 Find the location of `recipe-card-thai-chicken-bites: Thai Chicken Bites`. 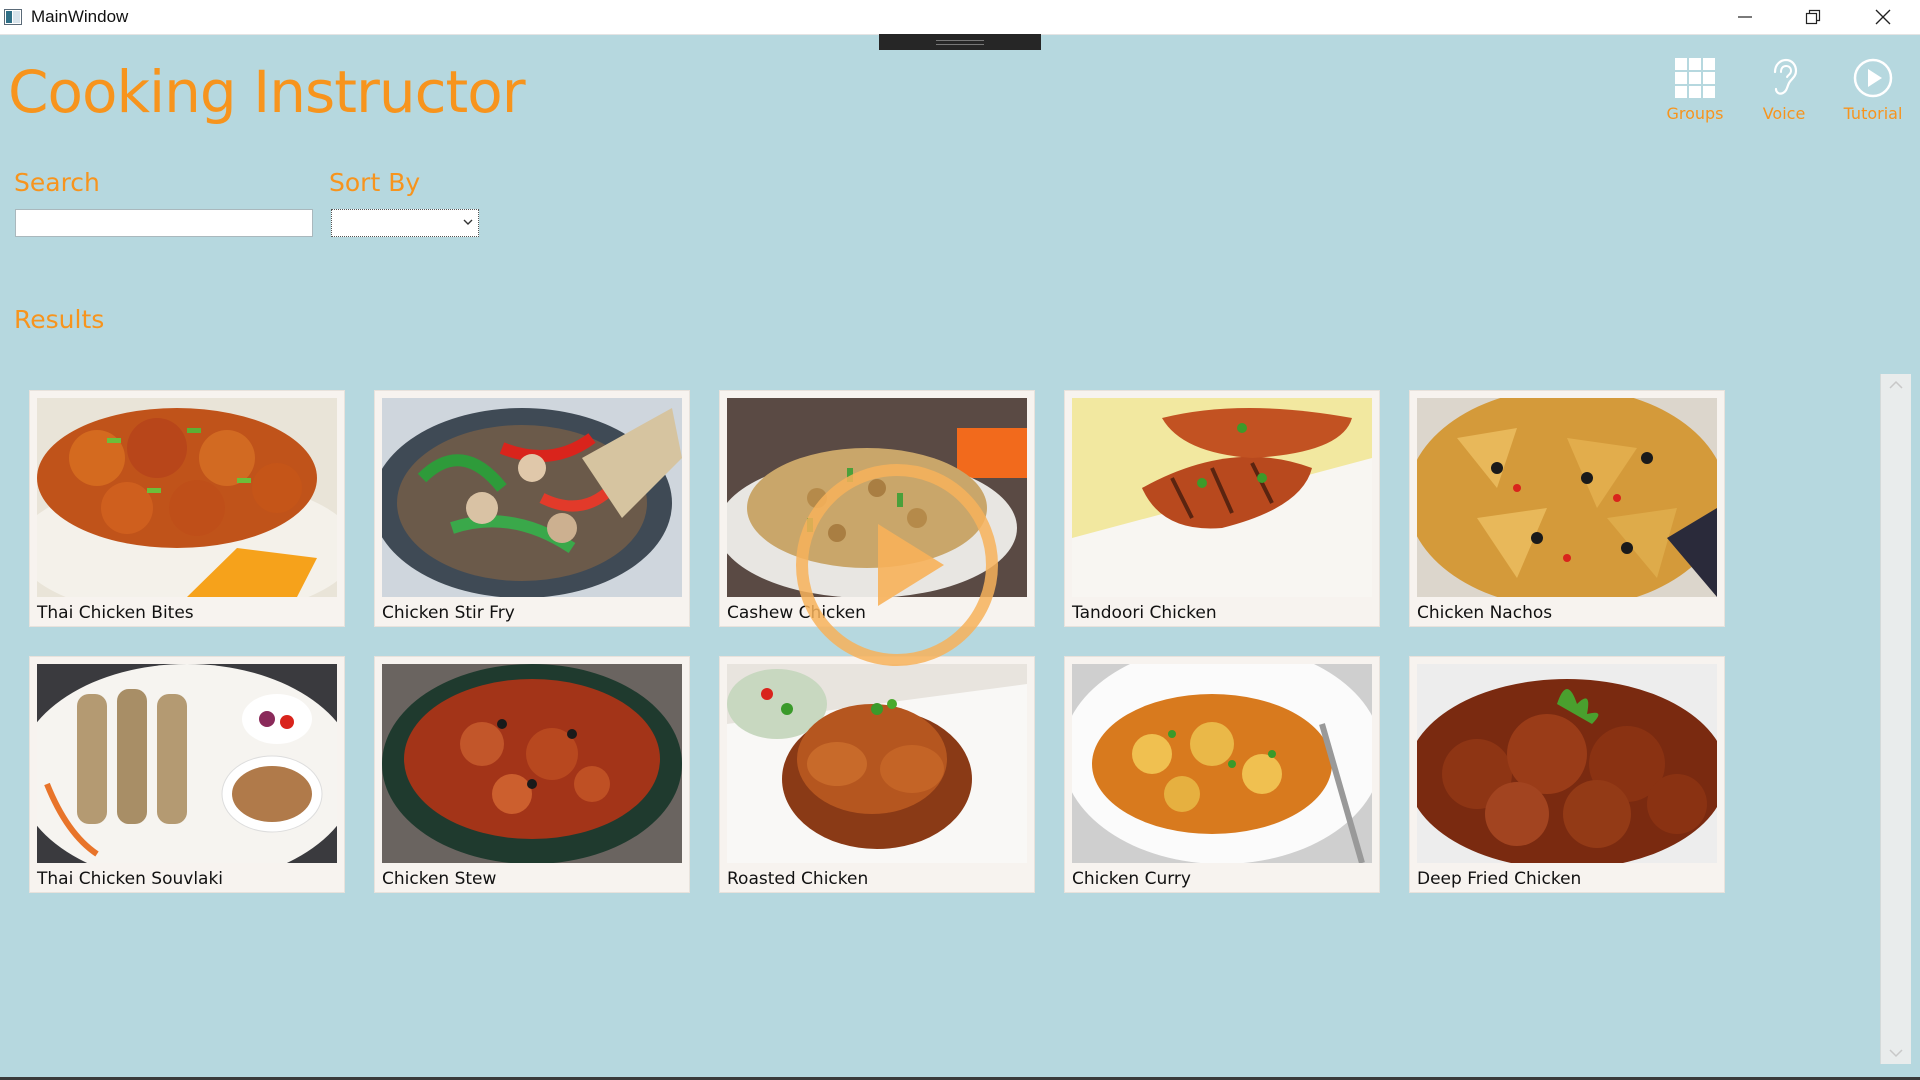

recipe-card-thai-chicken-bites: Thai Chicken Bites is located at coordinates (187, 508).